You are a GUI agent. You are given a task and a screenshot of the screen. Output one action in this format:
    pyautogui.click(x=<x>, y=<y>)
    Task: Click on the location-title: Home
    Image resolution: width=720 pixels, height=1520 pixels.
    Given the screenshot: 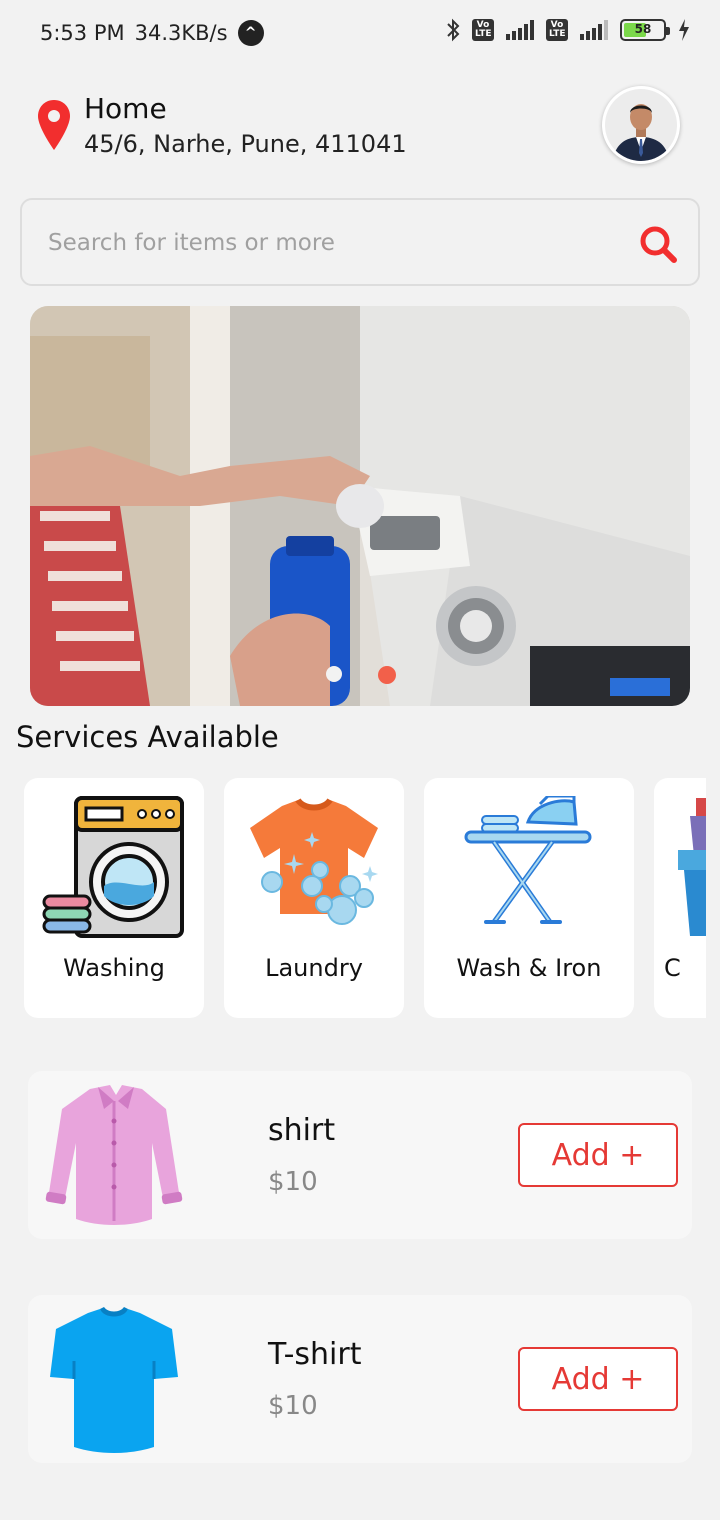 What is the action you would take?
    pyautogui.click(x=125, y=108)
    